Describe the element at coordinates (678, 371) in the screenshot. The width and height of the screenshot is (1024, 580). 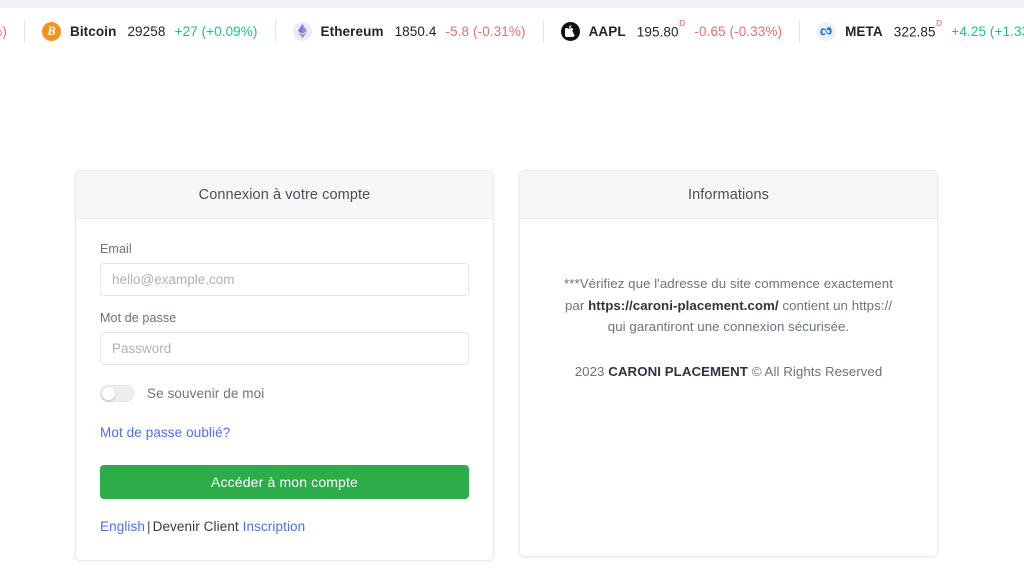
I see `copyright-brand: CARONI PLACEMENT` at that location.